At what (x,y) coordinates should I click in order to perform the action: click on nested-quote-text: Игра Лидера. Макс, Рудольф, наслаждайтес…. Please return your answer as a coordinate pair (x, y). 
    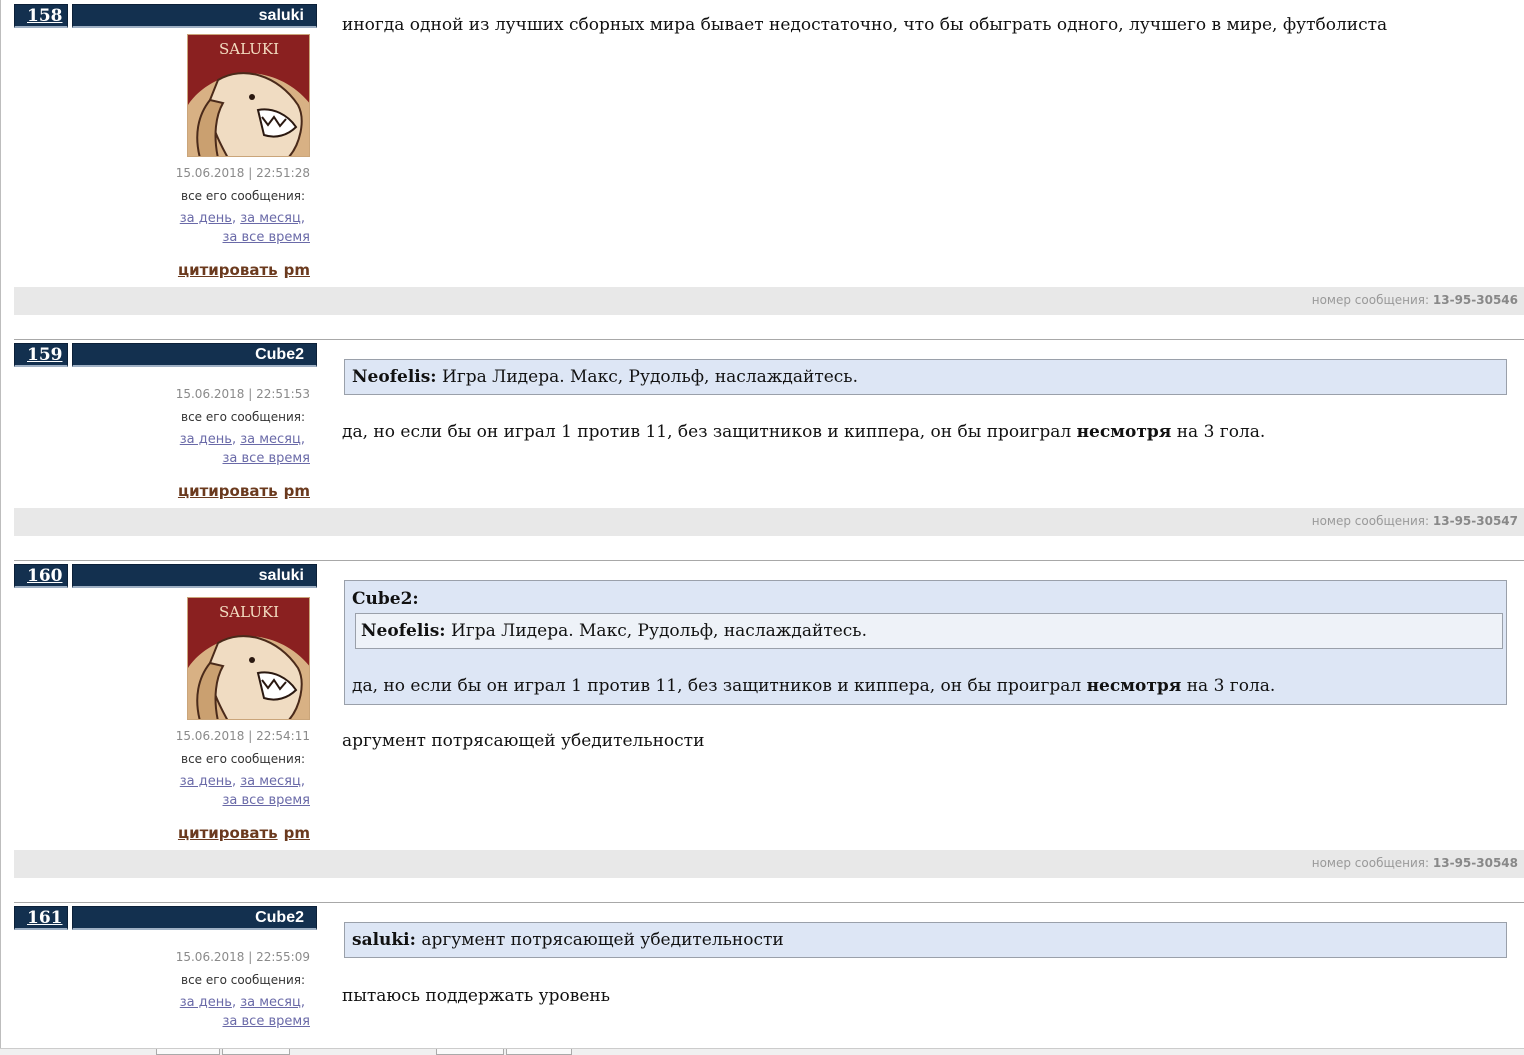
    Looking at the image, I should click on (659, 631).